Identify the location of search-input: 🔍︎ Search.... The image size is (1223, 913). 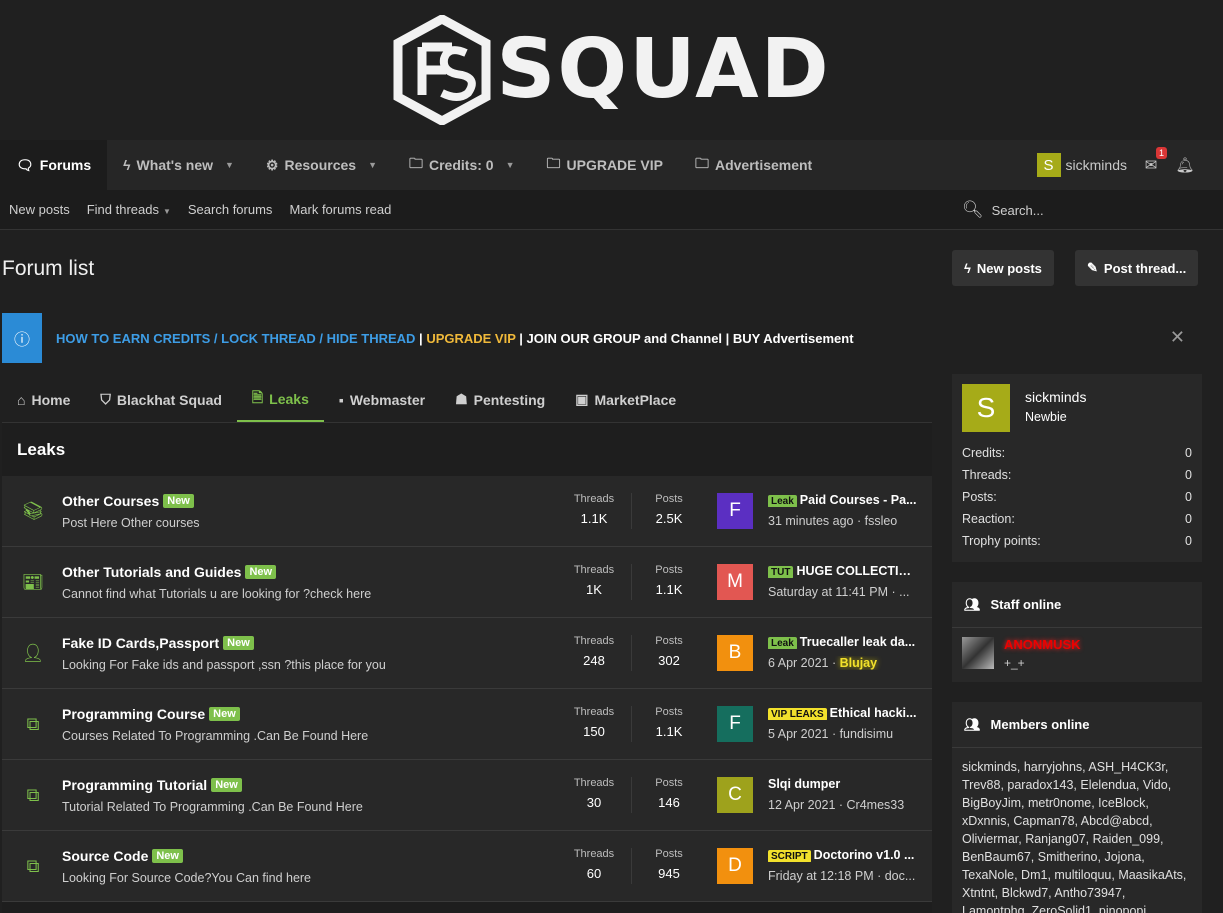
(1003, 210).